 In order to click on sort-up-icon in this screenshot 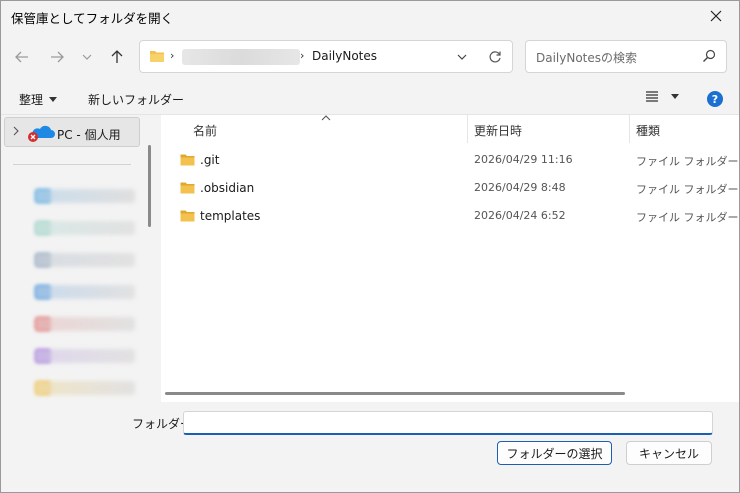, I will do `click(326, 118)`.